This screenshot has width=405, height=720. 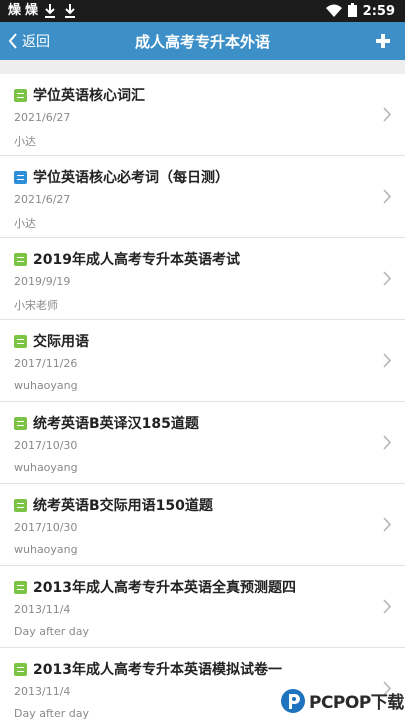 I want to click on add-button, so click(x=383, y=41).